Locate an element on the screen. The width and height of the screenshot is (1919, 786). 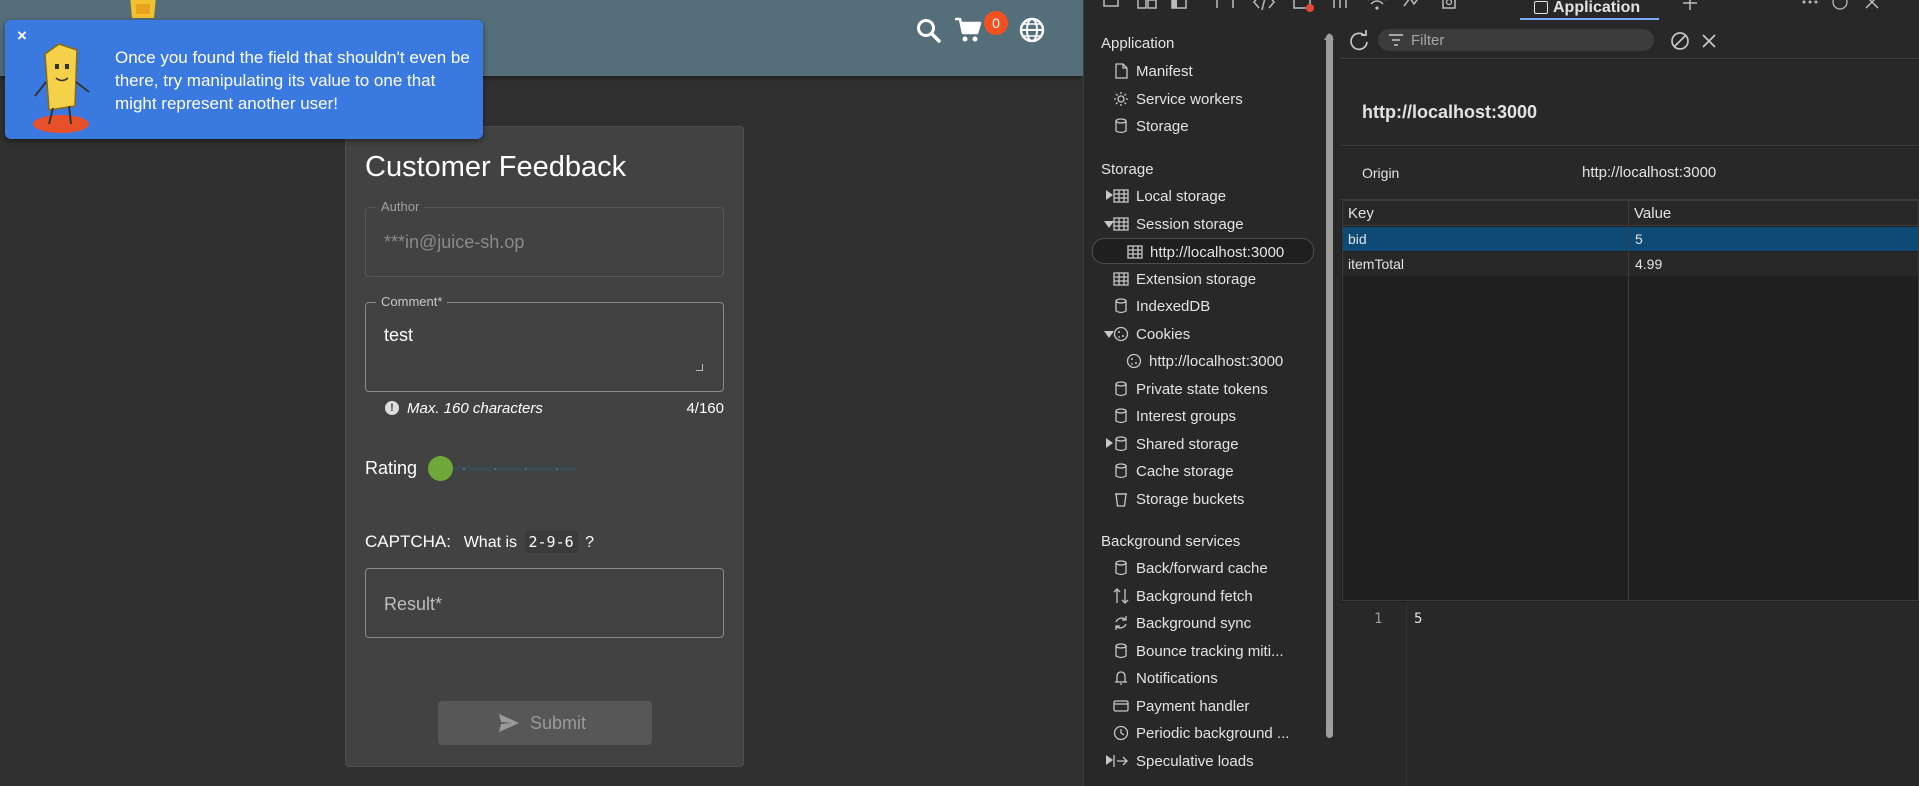
sidebar-item-manifest: Manifest is located at coordinates (1203, 71).